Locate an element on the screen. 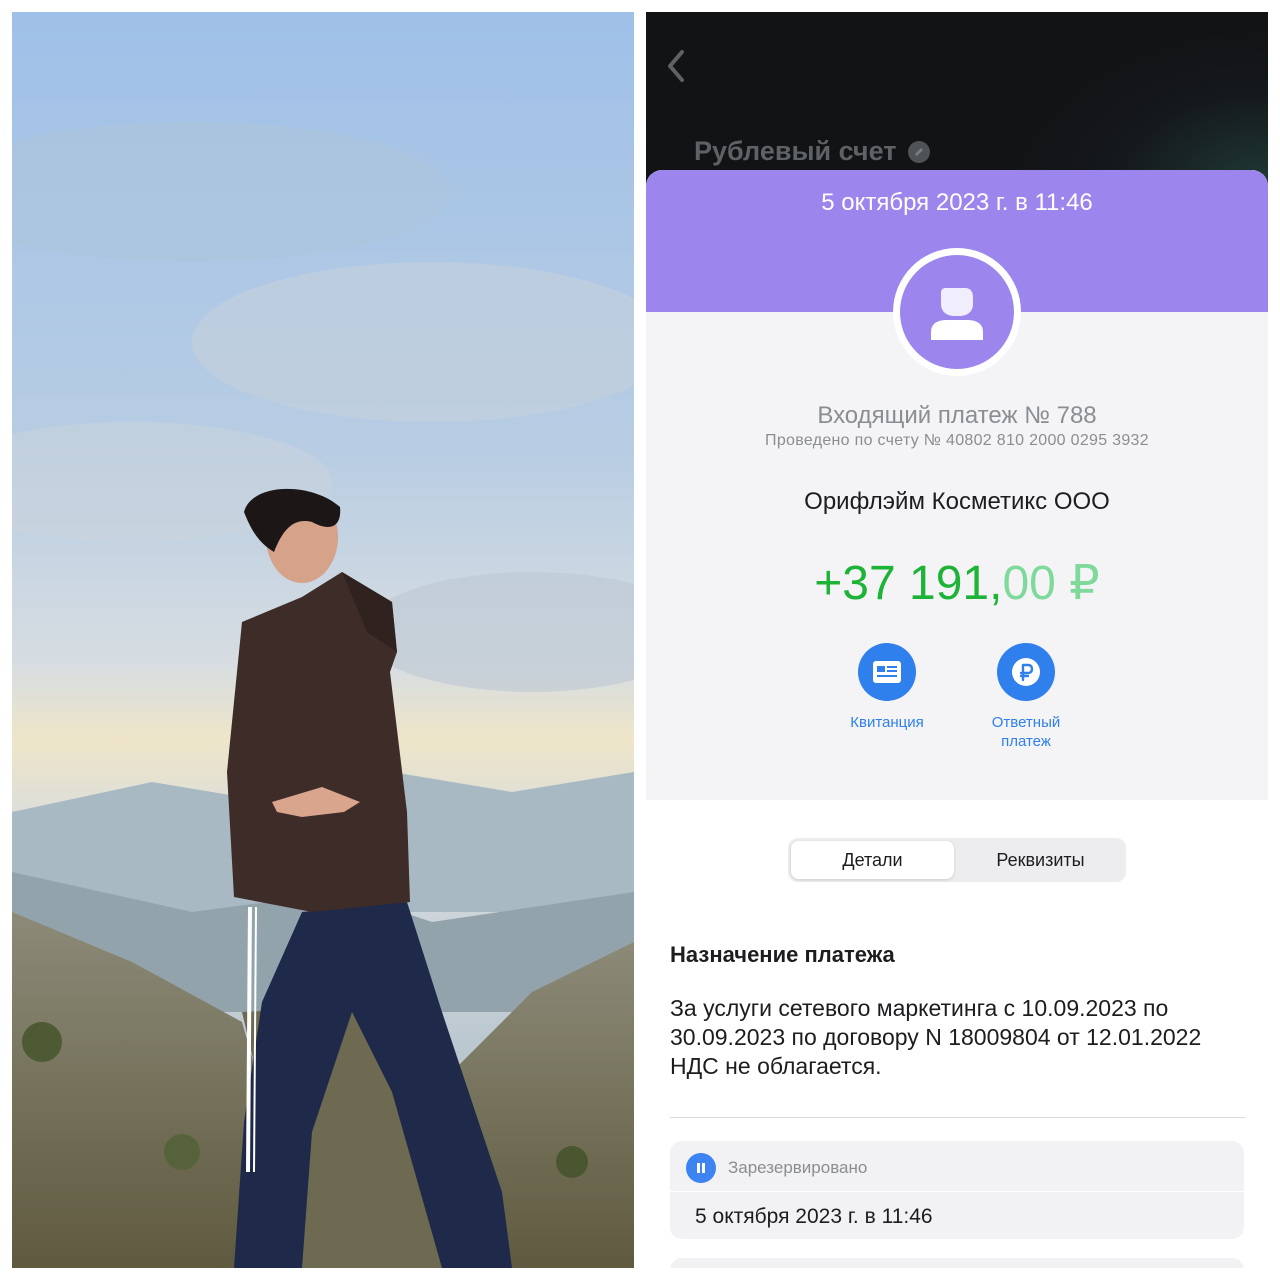 Image resolution: width=1280 pixels, height=1280 pixels. receipt-icon is located at coordinates (887, 672).